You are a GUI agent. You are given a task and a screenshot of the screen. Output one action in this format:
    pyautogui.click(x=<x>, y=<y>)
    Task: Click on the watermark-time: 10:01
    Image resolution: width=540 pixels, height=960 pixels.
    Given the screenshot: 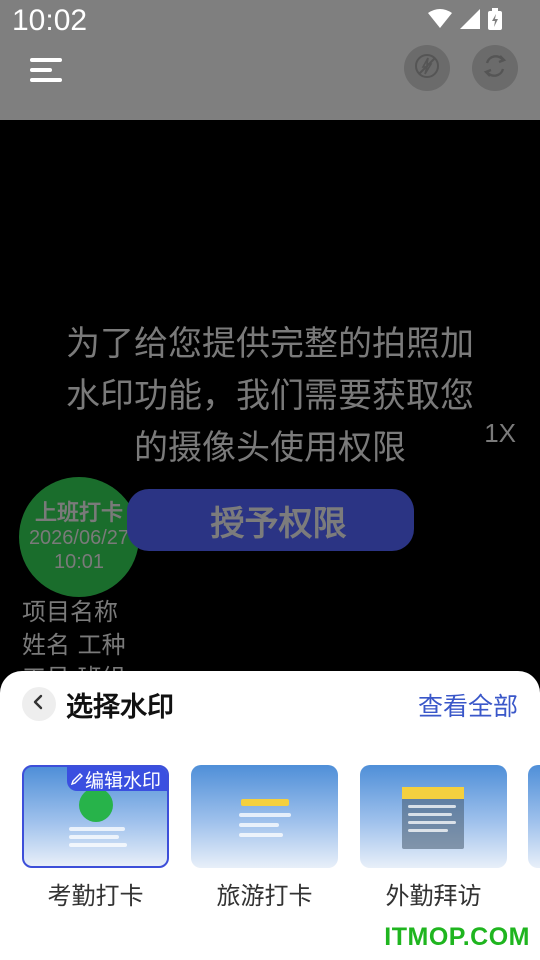 What is the action you would take?
    pyautogui.click(x=79, y=562)
    